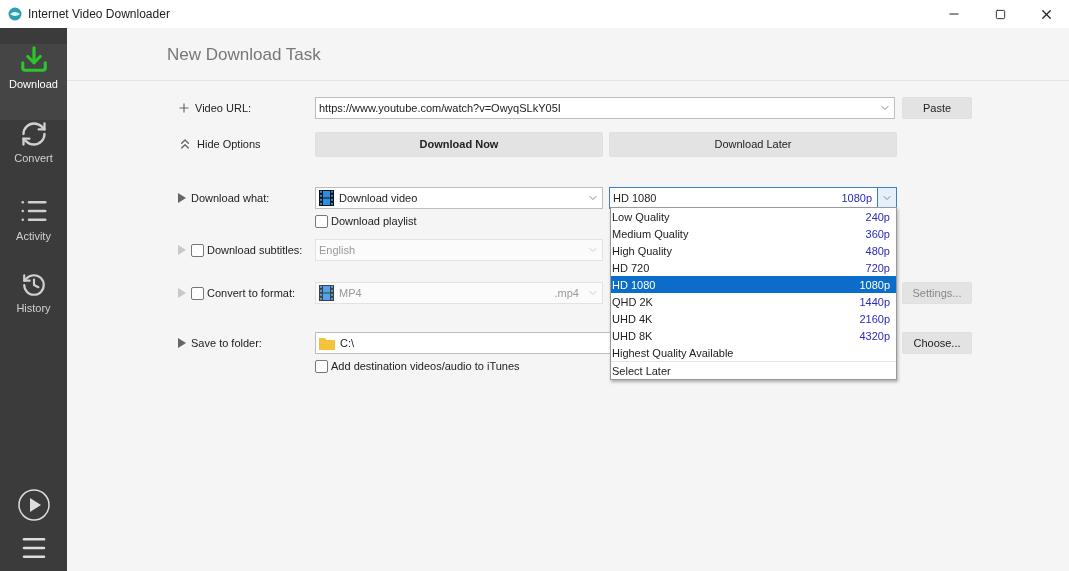  What do you see at coordinates (753, 284) in the screenshot?
I see `quality-option: HD 1080 1080p` at bounding box center [753, 284].